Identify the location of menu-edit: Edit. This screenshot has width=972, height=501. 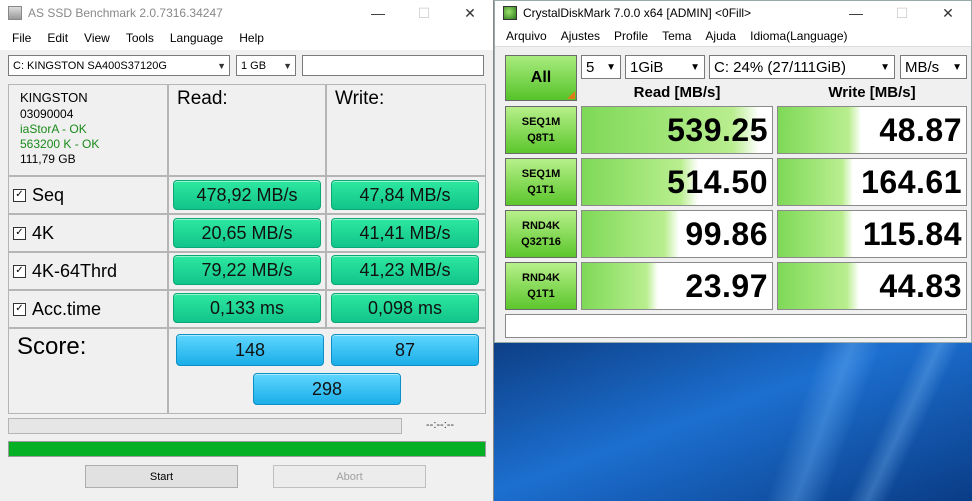
(57, 38).